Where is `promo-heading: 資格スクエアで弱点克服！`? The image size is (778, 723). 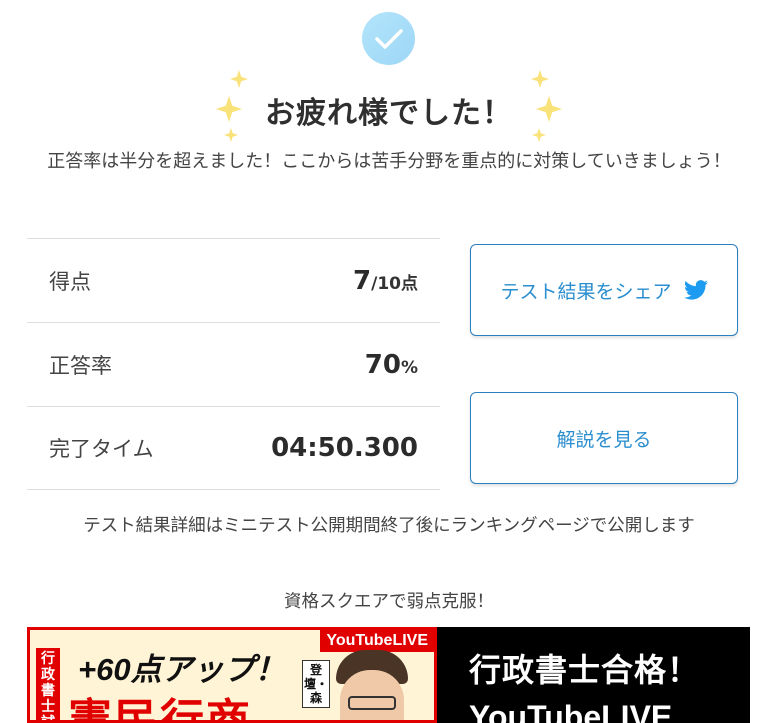
promo-heading: 資格スクエアで弱点克服！ is located at coordinates (389, 602).